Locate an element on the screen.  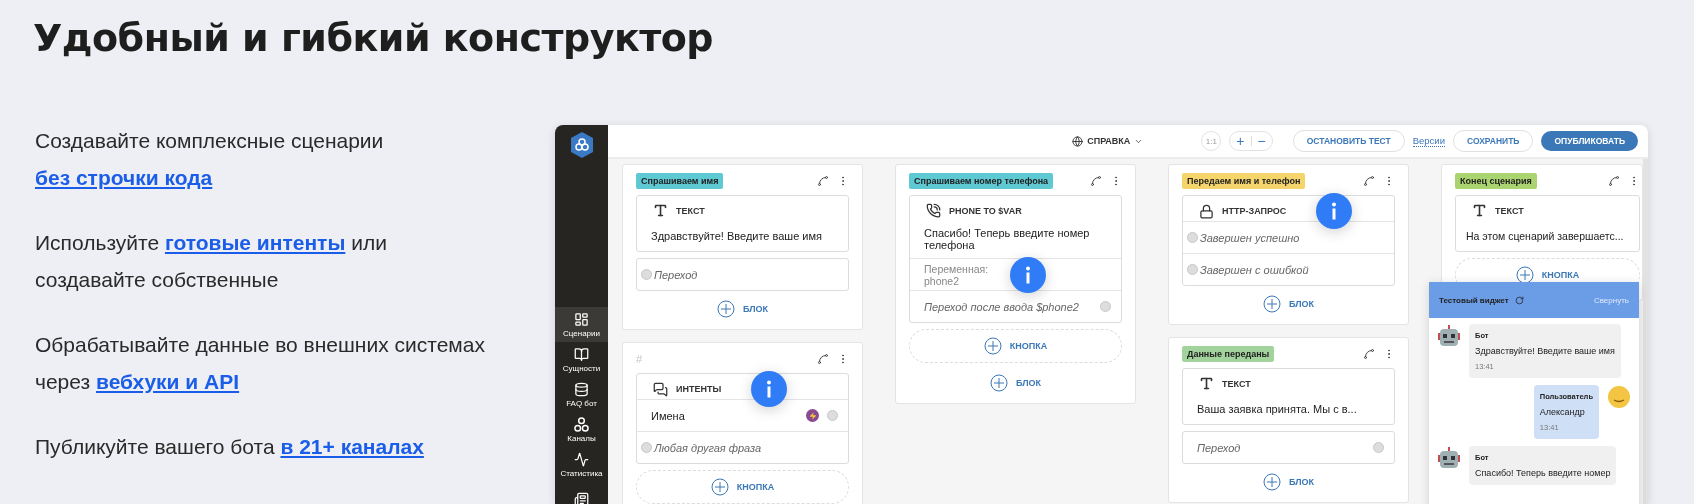
feature-text: Используйте готовые интенты или создавайте собственные is located at coordinates (211, 261).